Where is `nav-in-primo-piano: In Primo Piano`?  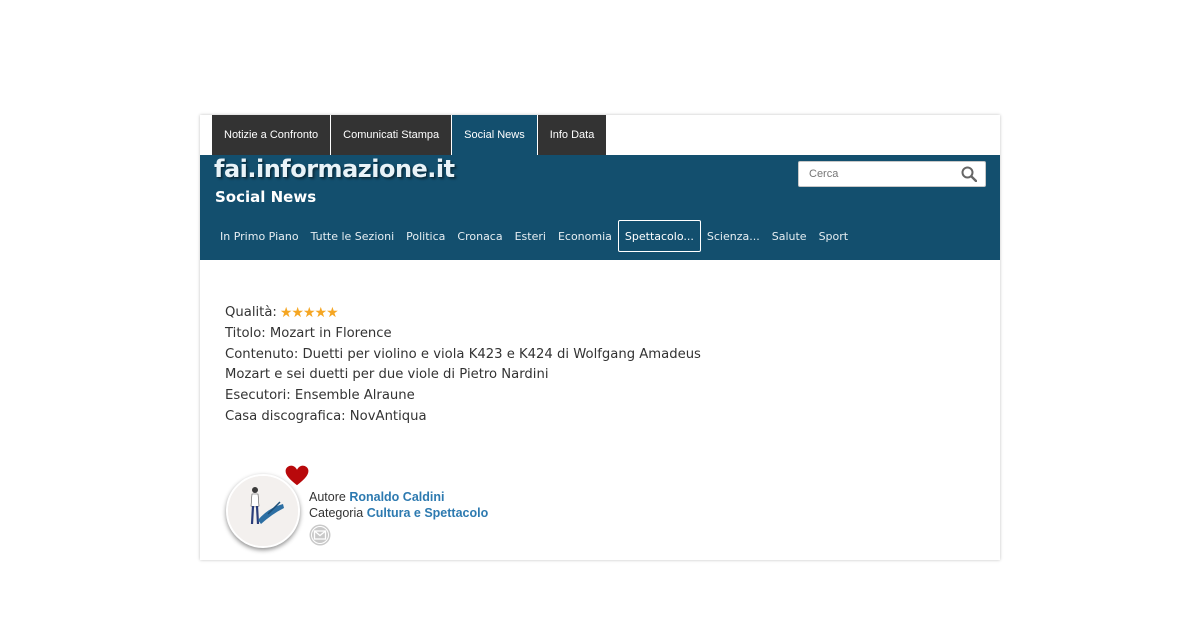
nav-in-primo-piano: In Primo Piano is located at coordinates (259, 236).